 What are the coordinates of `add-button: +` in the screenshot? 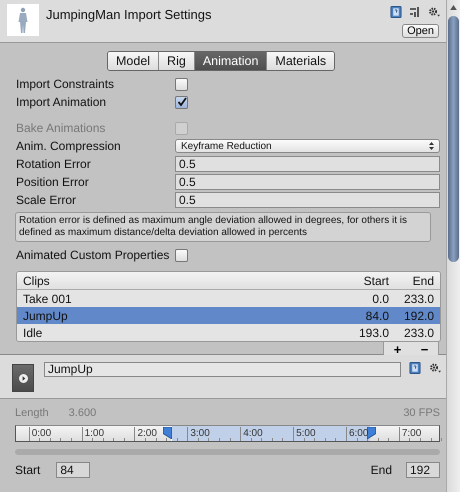 It's located at (398, 349).